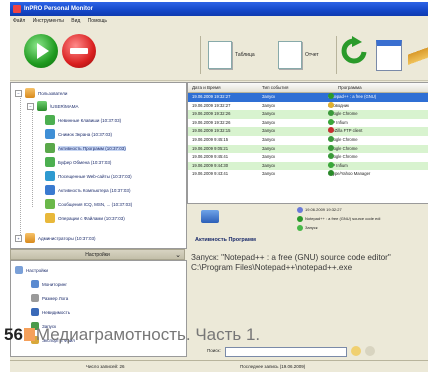 The image size is (432, 372). What do you see at coordinates (97, 21) in the screenshot?
I see `menu-help: Помощь` at bounding box center [97, 21].